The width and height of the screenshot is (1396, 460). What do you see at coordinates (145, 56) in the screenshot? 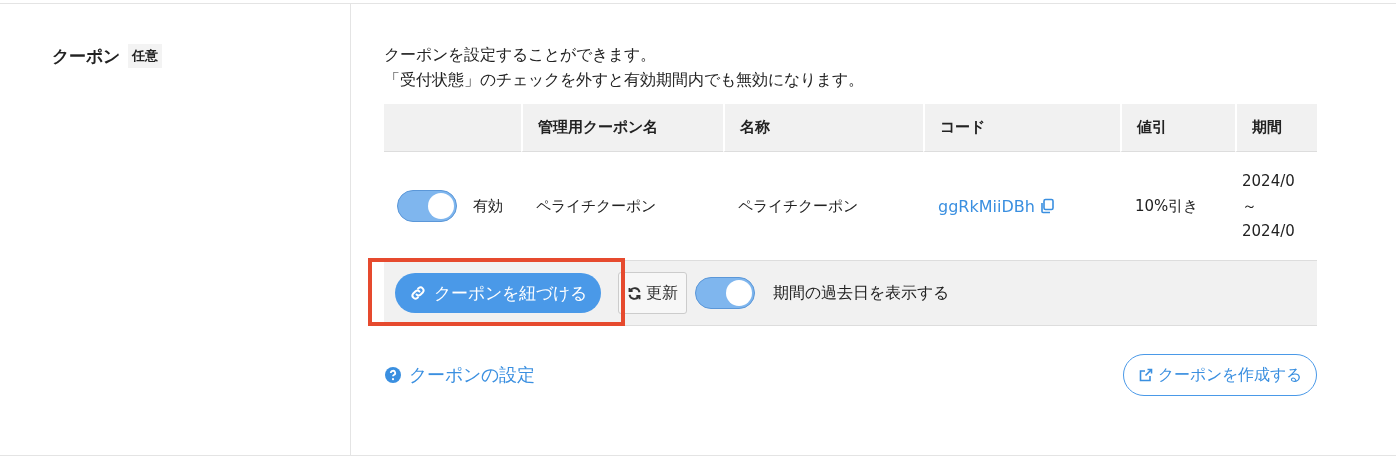
I see `optional-badge: 任意` at bounding box center [145, 56].